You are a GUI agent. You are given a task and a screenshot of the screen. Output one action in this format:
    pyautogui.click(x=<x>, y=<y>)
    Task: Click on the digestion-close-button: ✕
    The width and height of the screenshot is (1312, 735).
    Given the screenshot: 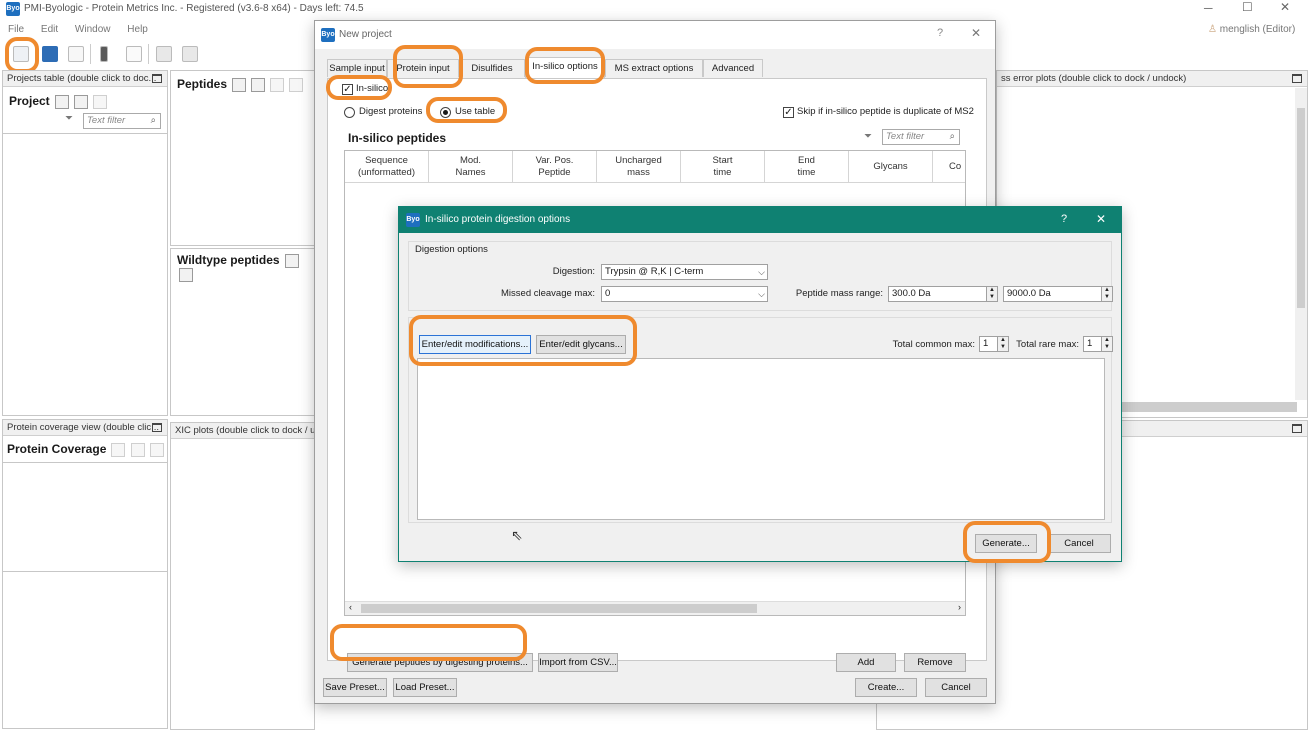 What is the action you would take?
    pyautogui.click(x=1101, y=219)
    